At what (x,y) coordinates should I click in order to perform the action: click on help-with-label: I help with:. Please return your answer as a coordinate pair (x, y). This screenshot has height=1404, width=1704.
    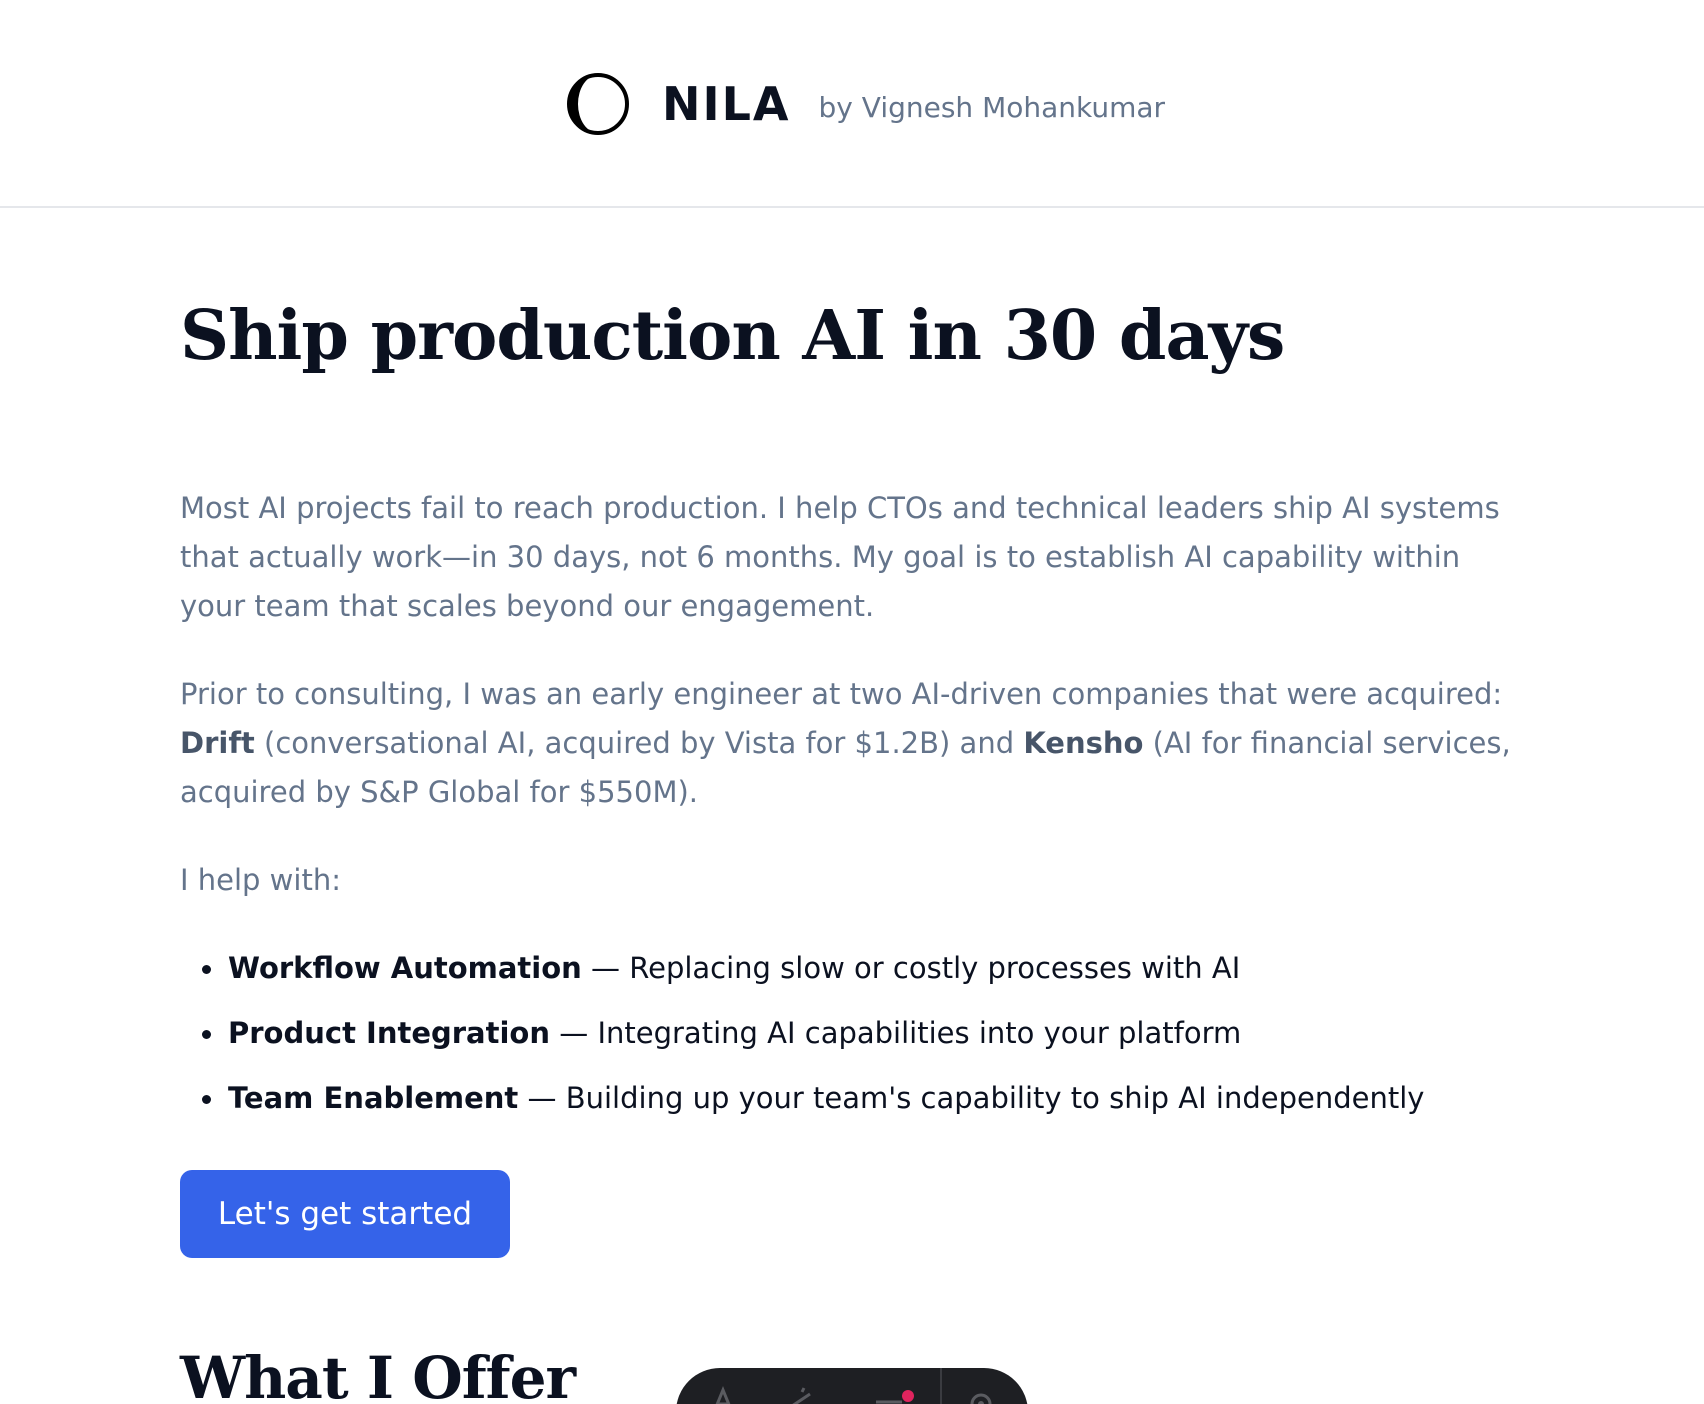
    Looking at the image, I should click on (260, 880).